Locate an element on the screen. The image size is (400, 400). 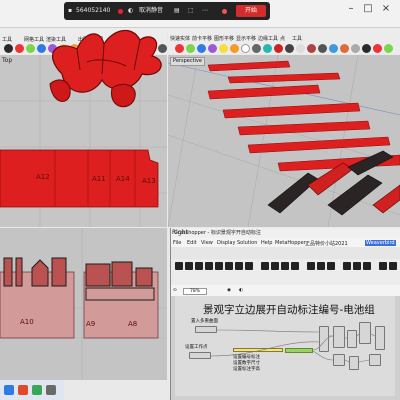
viewport-top-label: Top is located at coordinates (7, 60).